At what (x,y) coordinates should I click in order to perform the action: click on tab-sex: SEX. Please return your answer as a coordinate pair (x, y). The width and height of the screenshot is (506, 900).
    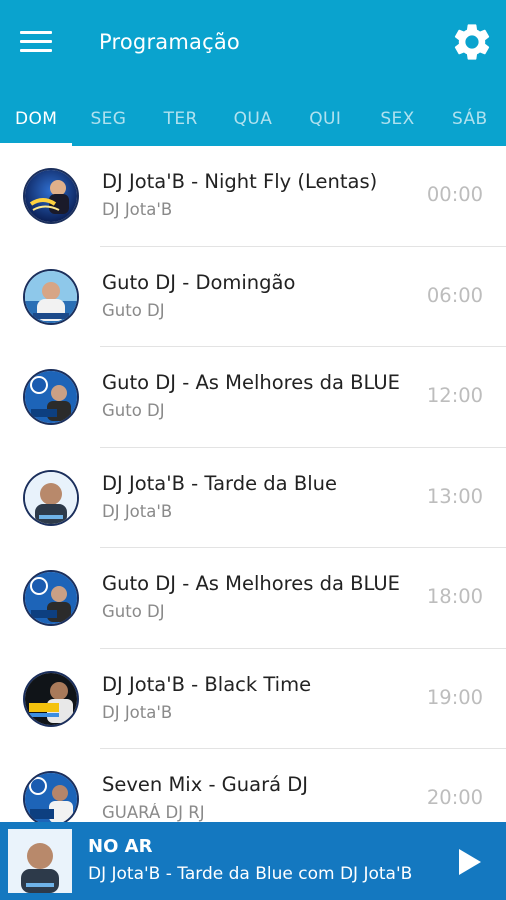
    Looking at the image, I should click on (397, 119).